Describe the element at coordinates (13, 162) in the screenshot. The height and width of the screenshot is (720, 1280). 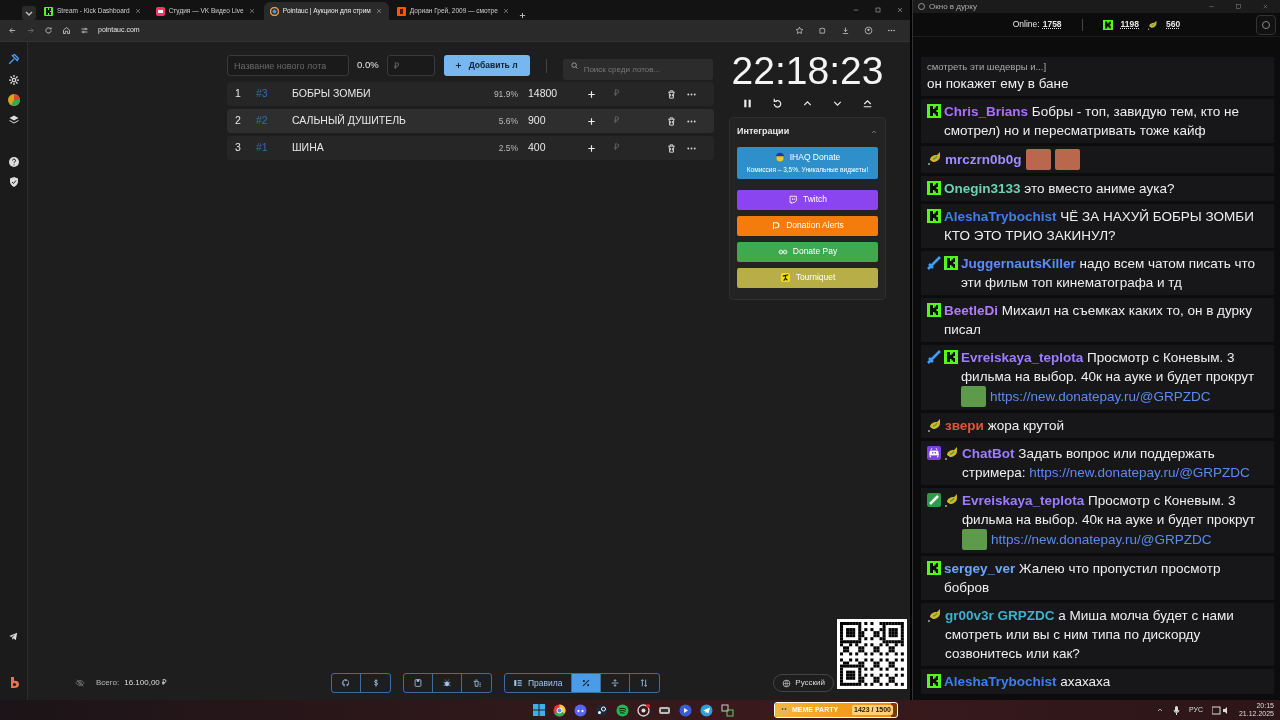
I see `help-icon` at that location.